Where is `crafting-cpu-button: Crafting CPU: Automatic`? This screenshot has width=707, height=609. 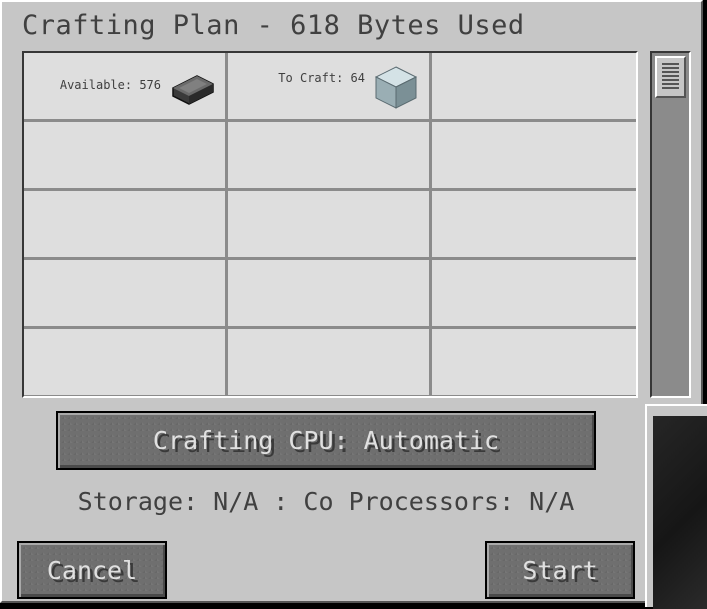 crafting-cpu-button: Crafting CPU: Automatic is located at coordinates (326, 440).